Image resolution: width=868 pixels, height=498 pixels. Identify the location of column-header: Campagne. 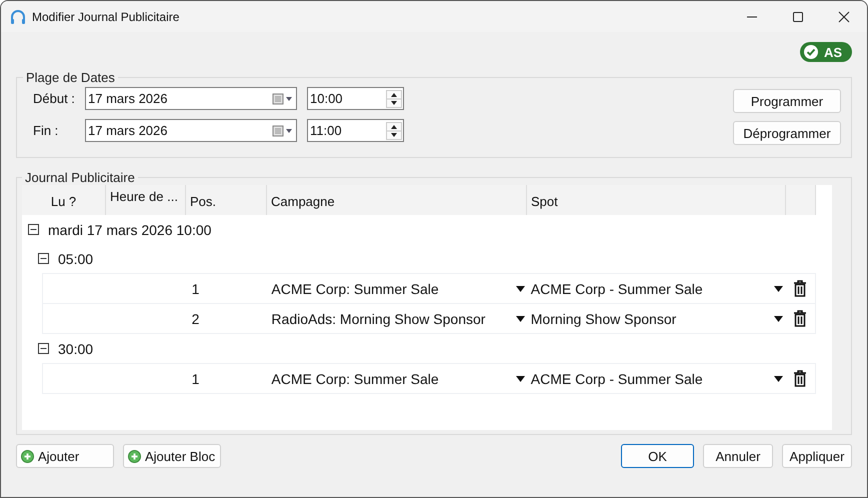
(397, 200).